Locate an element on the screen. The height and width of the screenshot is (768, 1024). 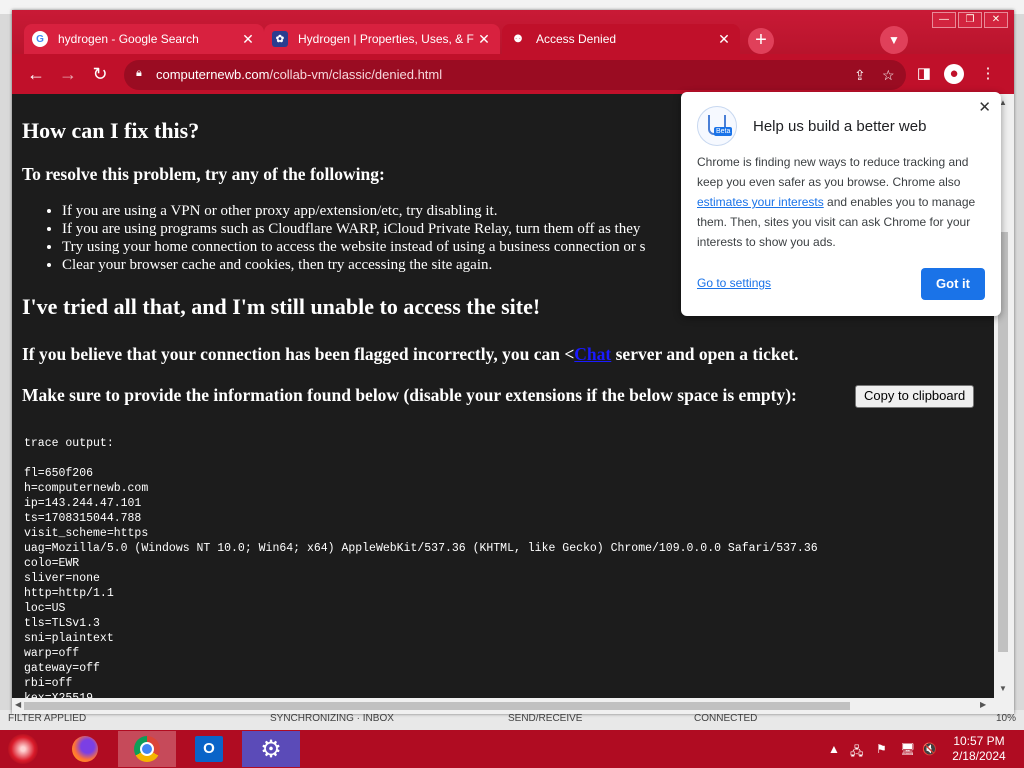
outlook-zoom: 10% is located at coordinates (1006, 718).